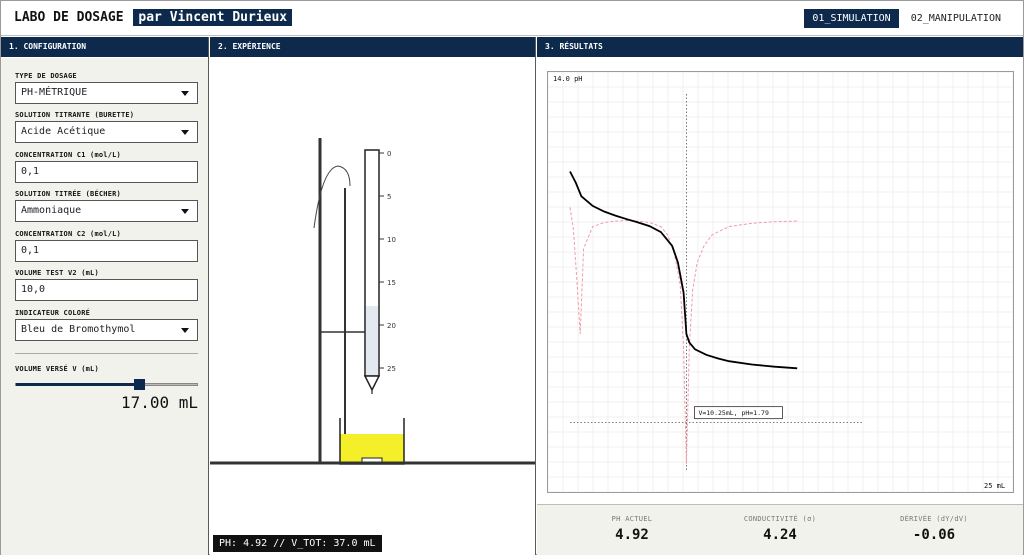  I want to click on volume-readout: 17.00 mL, so click(159, 402).